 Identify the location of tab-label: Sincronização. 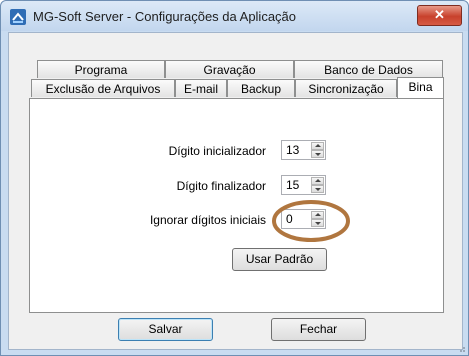
(346, 89).